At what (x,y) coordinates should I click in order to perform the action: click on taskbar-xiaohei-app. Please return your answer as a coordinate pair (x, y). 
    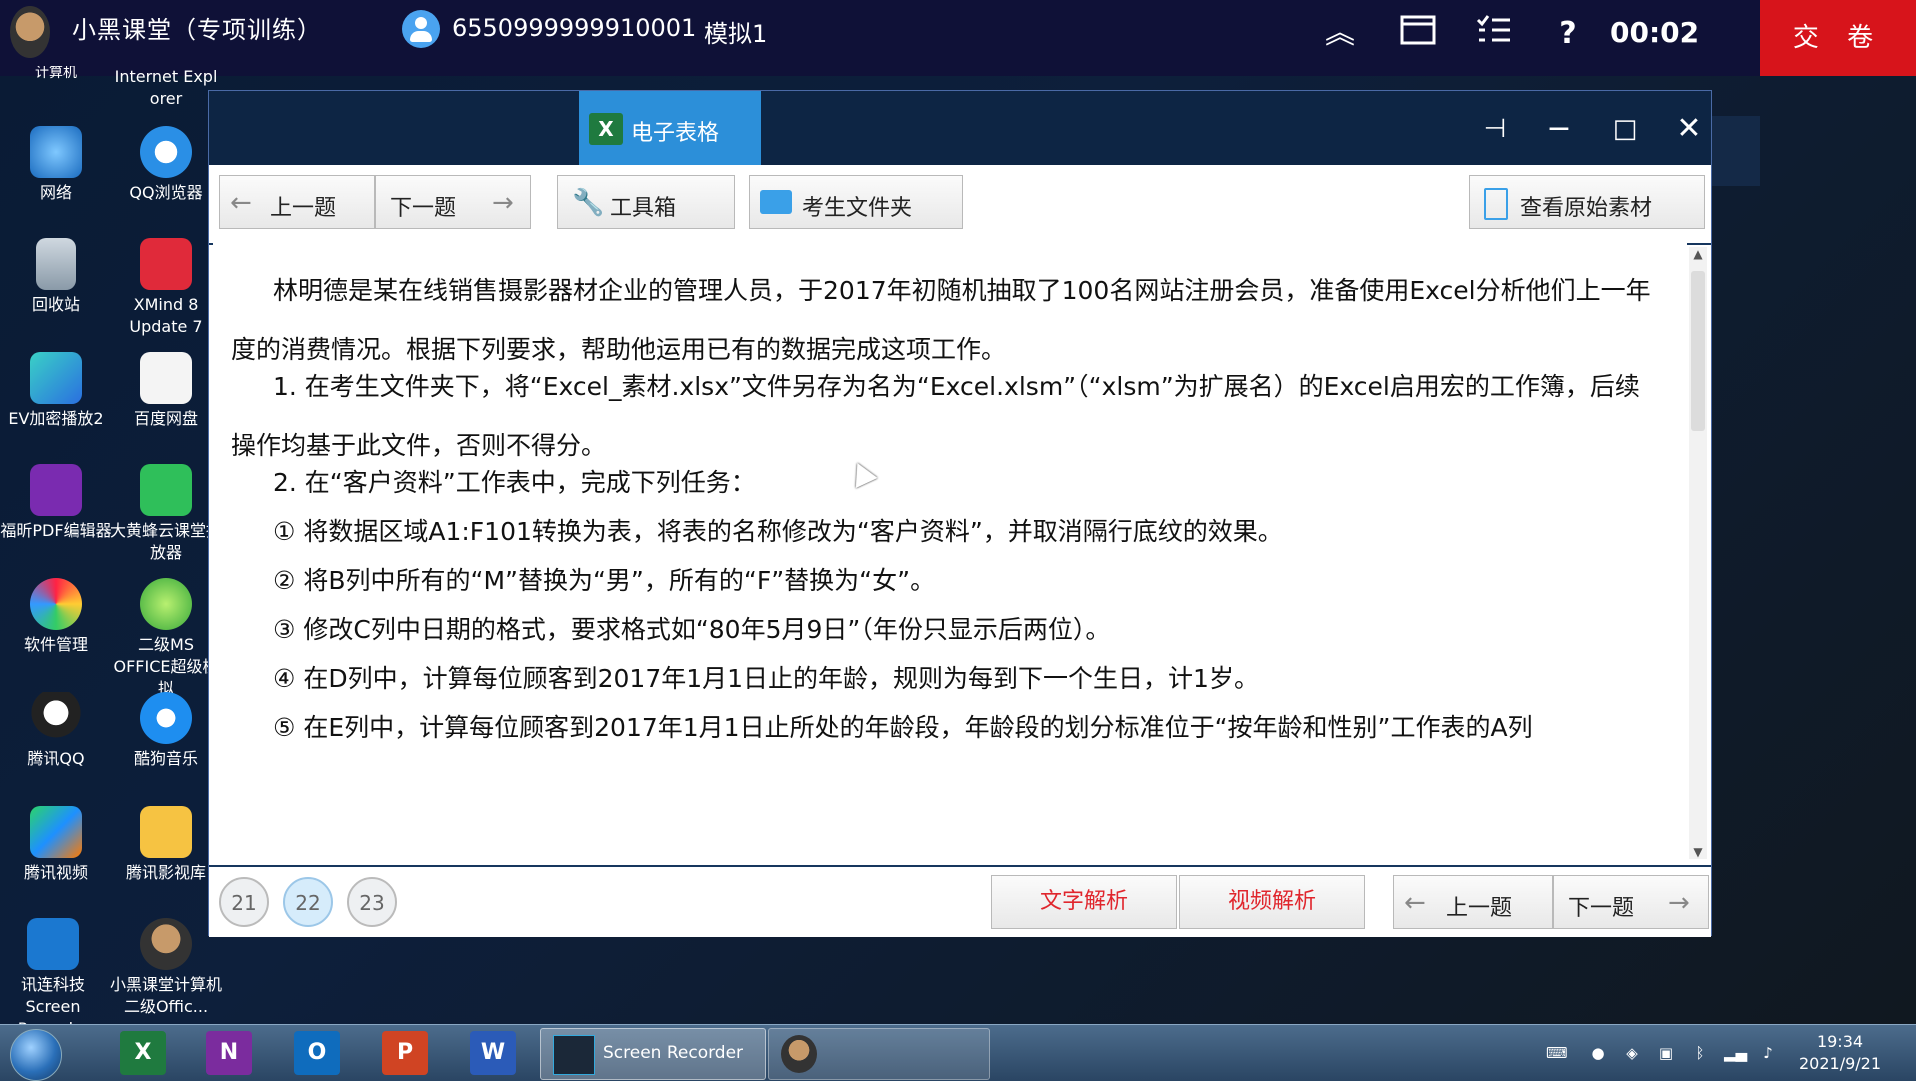
    Looking at the image, I should click on (879, 1054).